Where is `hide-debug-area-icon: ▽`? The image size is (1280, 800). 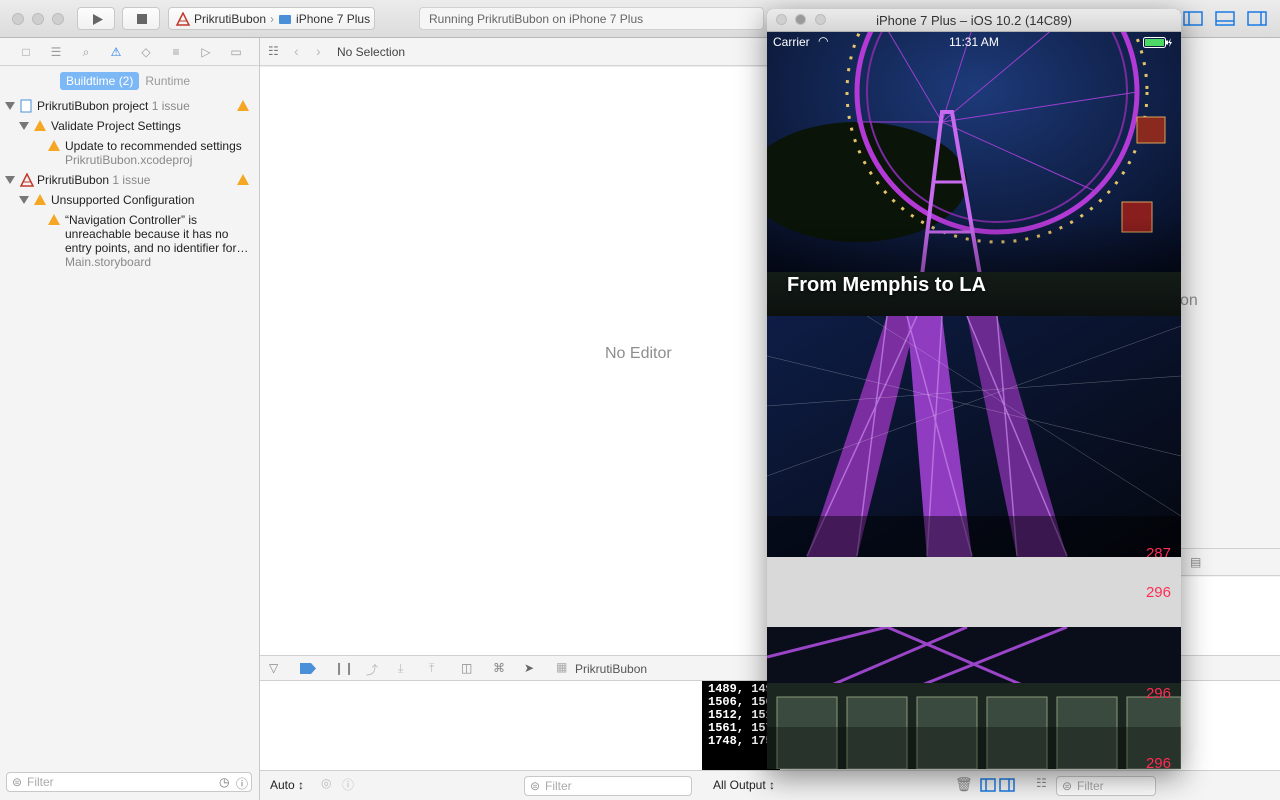
hide-debug-area-icon: ▽ is located at coordinates (273, 668).